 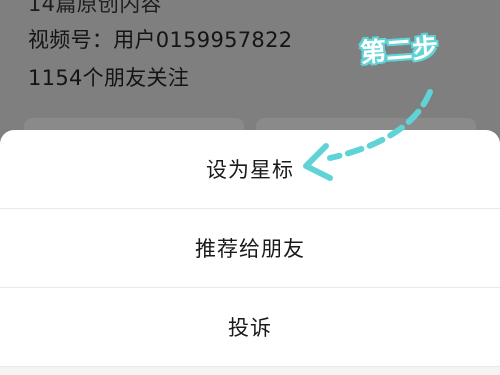 I want to click on video-account-id: 视频号：用户0159957822, so click(x=160, y=40).